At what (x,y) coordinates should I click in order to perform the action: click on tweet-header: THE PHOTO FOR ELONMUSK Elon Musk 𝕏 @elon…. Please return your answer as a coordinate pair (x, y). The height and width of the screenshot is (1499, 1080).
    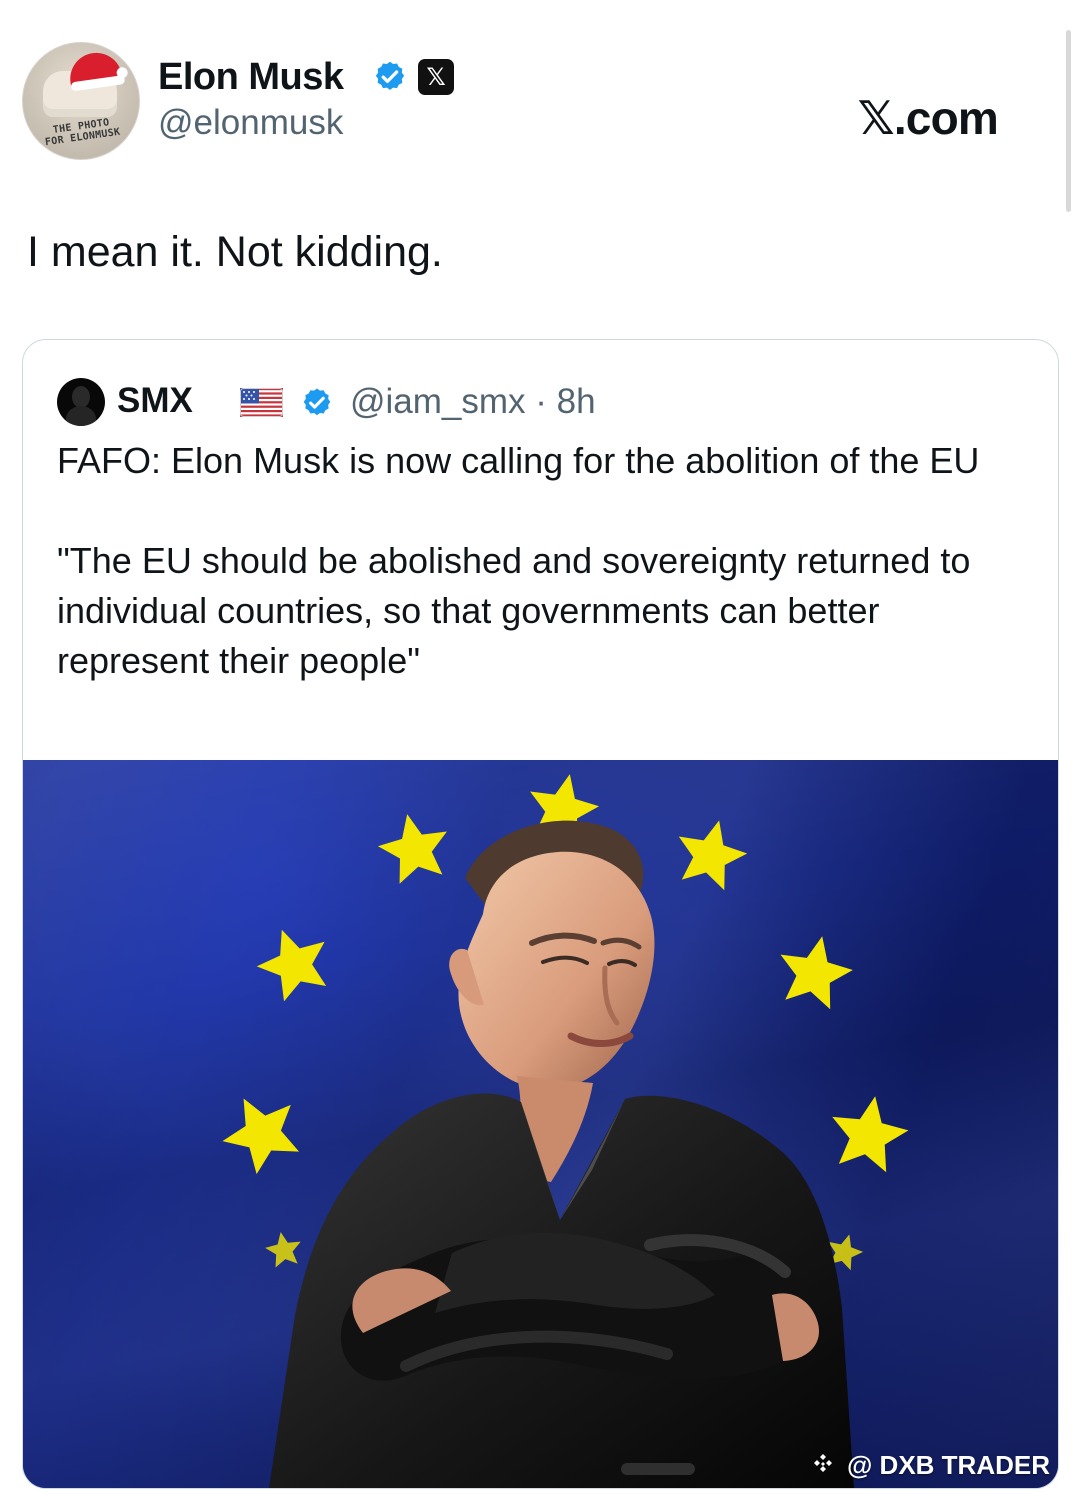
    Looking at the image, I should click on (537, 102).